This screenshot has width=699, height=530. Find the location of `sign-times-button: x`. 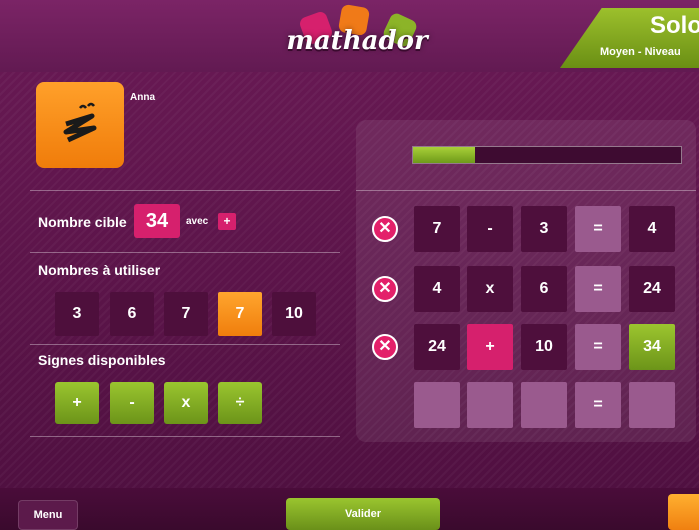

sign-times-button: x is located at coordinates (186, 403).